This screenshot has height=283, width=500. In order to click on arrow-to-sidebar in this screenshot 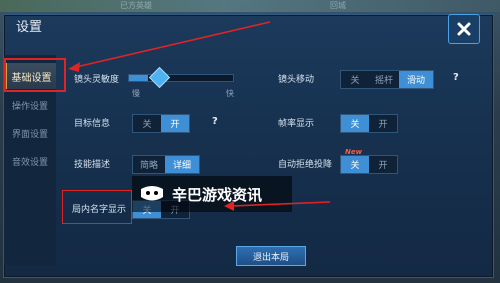, I will do `click(173, 44)`.